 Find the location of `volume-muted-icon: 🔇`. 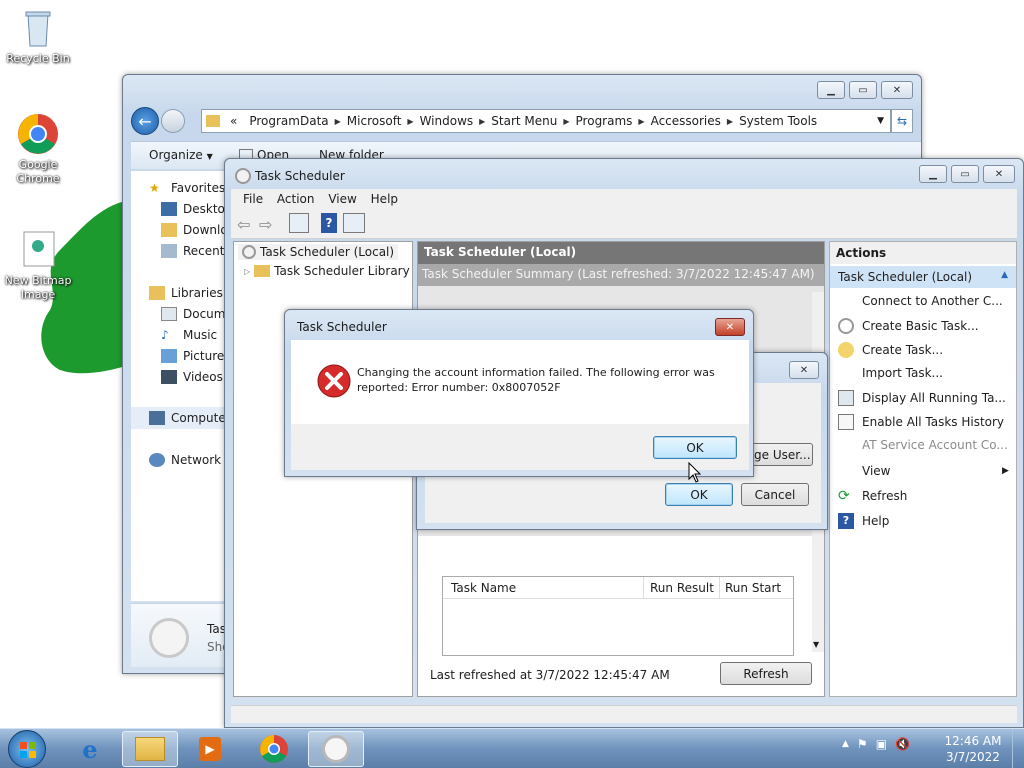

volume-muted-icon: 🔇 is located at coordinates (902, 744).